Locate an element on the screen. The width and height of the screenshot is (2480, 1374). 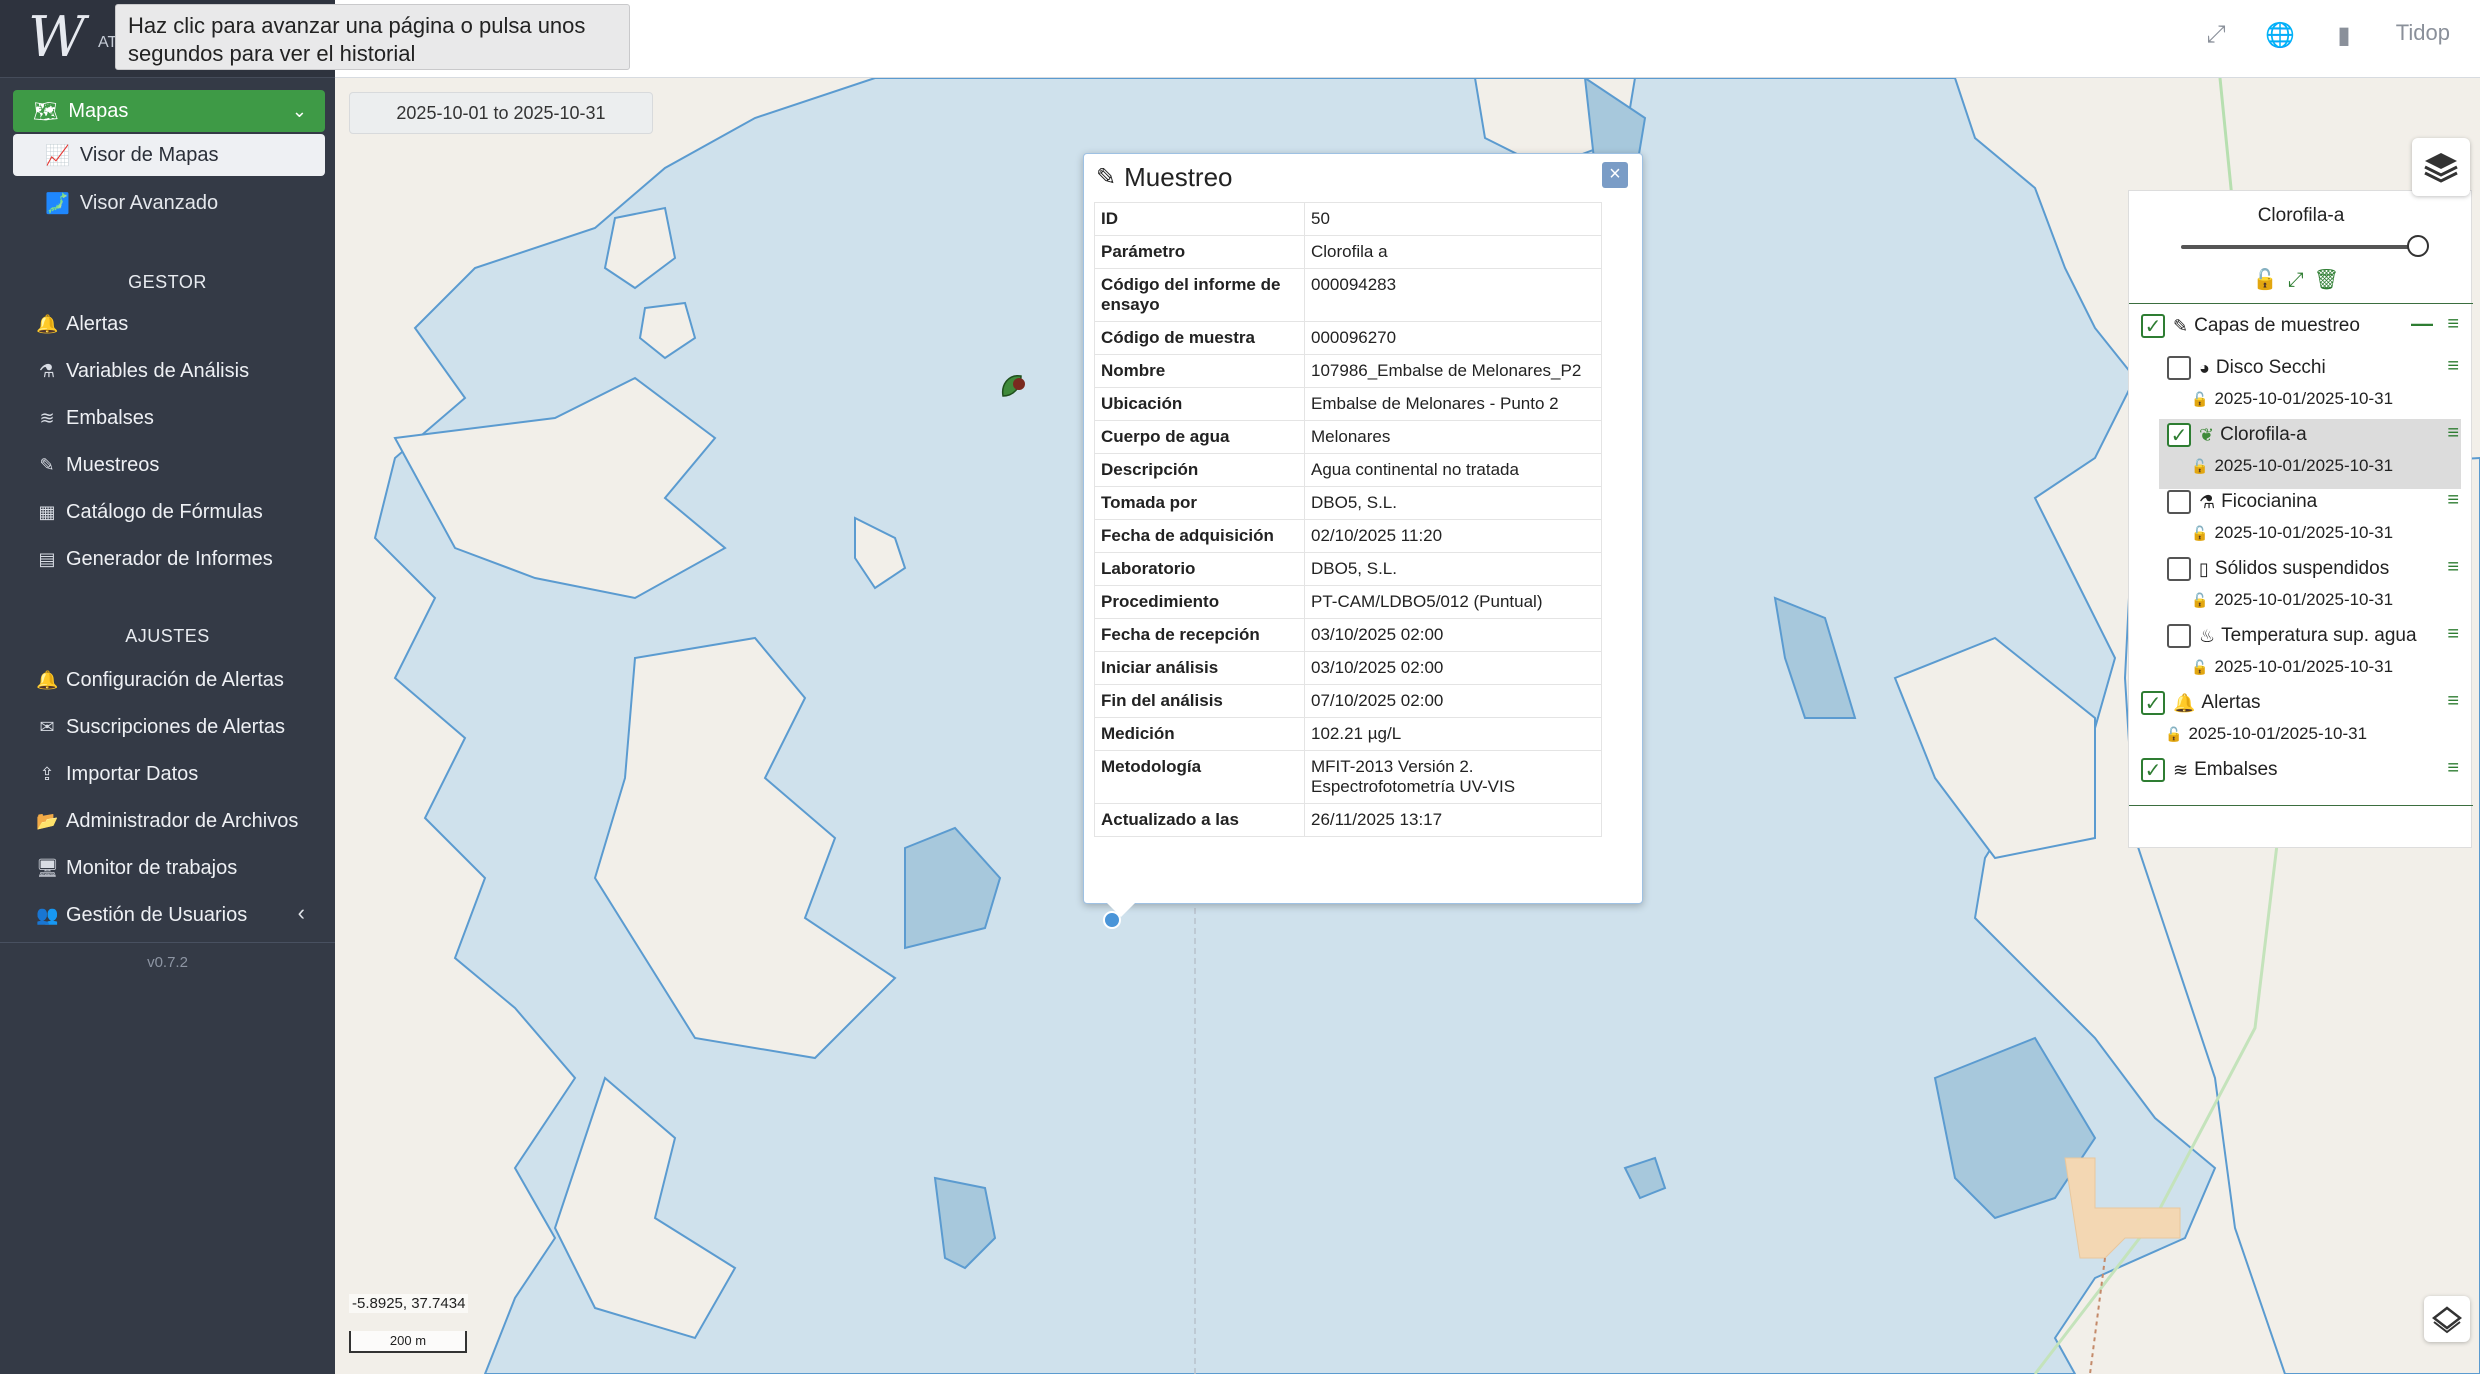
nav-muestreos-label: Muestreos is located at coordinates (113, 464).